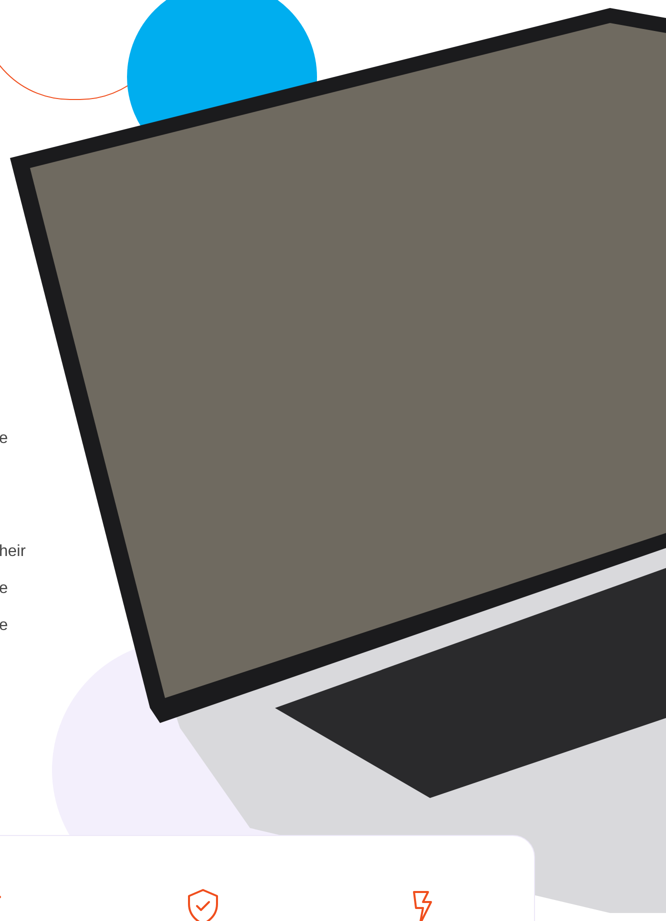 This screenshot has width=666, height=921. I want to click on intro-text: heir, so click(13, 552).